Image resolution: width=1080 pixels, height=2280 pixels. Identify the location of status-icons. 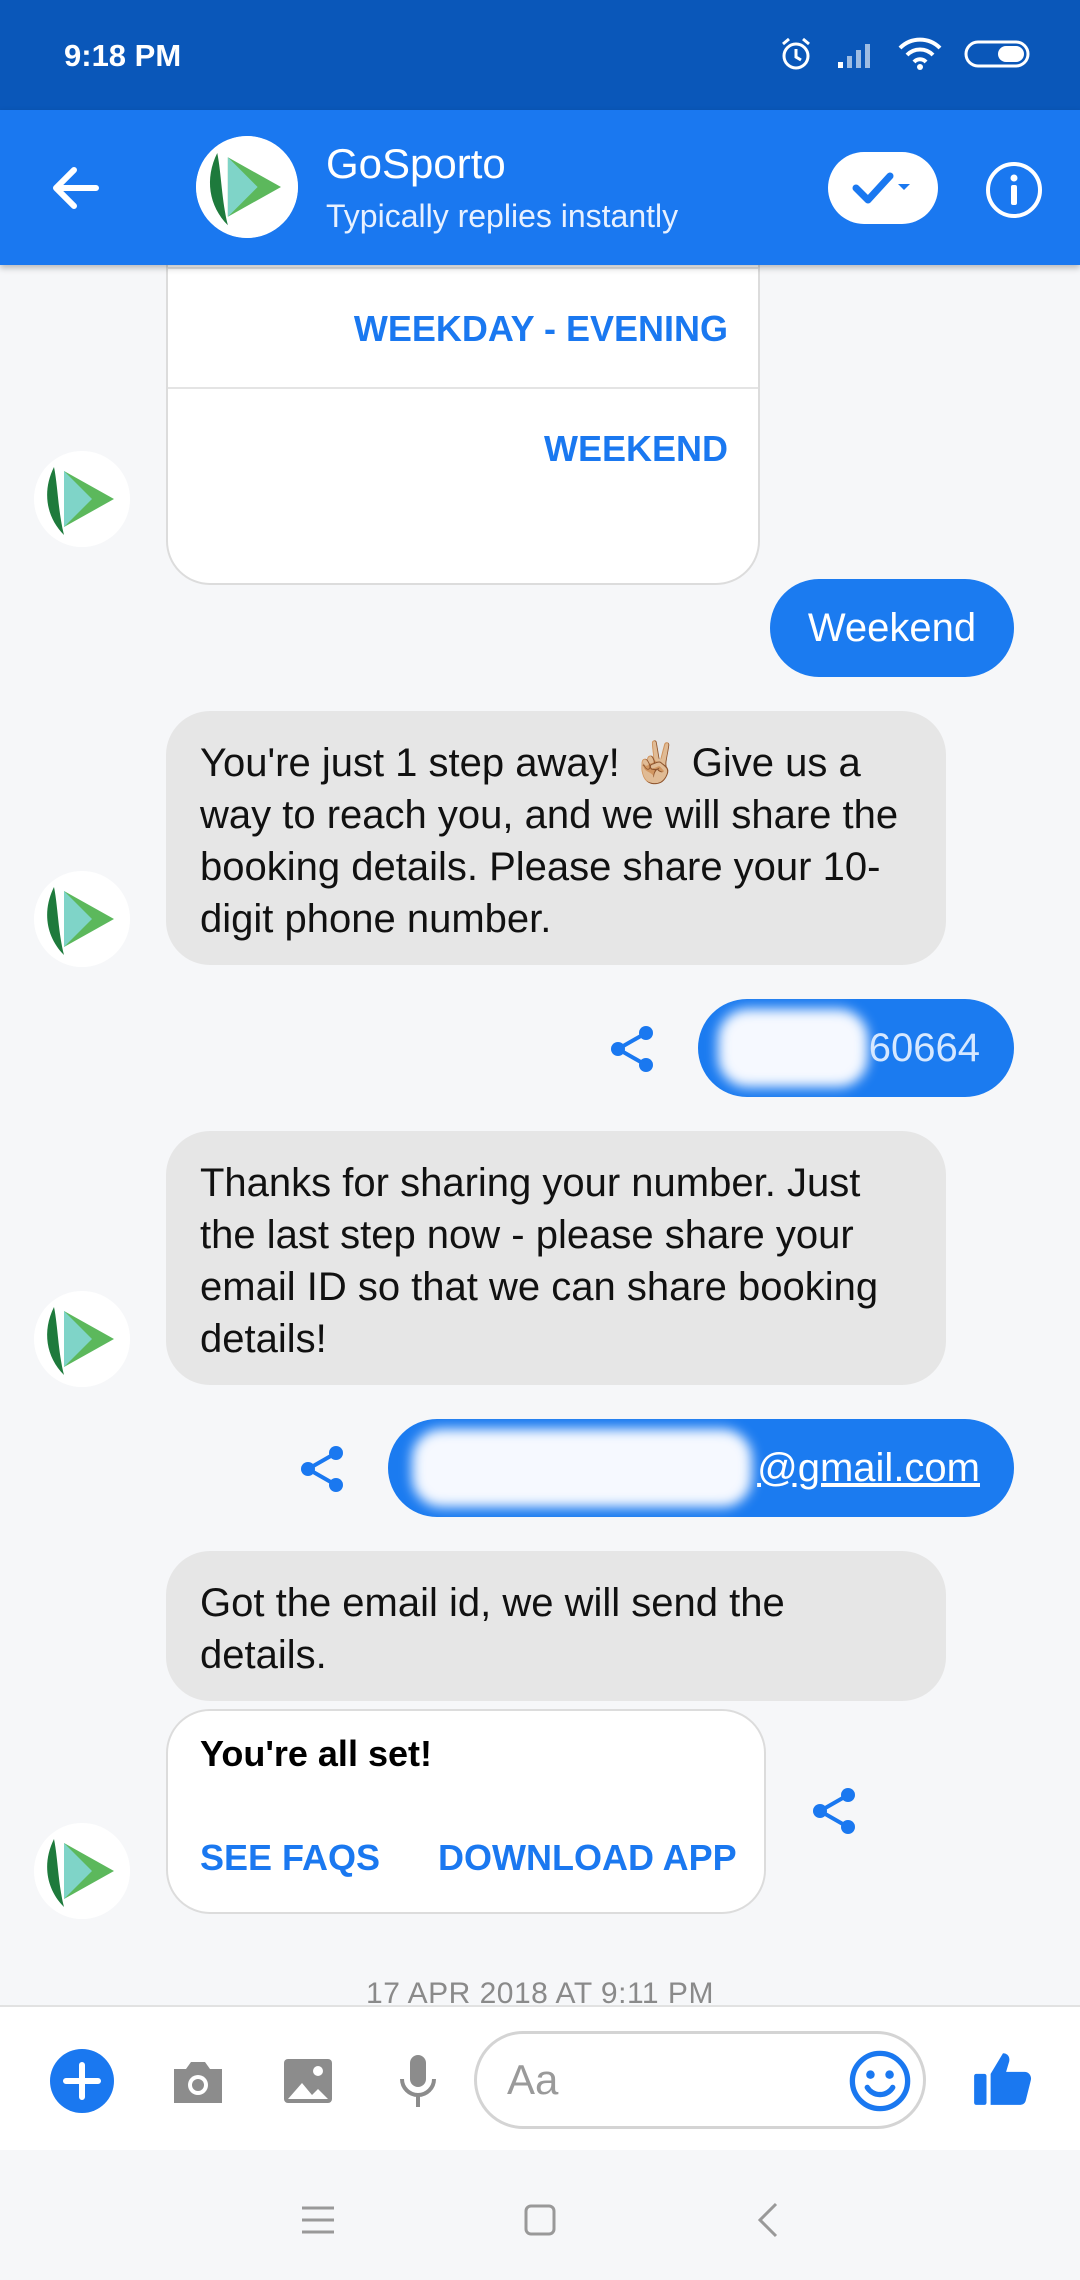
(906, 54).